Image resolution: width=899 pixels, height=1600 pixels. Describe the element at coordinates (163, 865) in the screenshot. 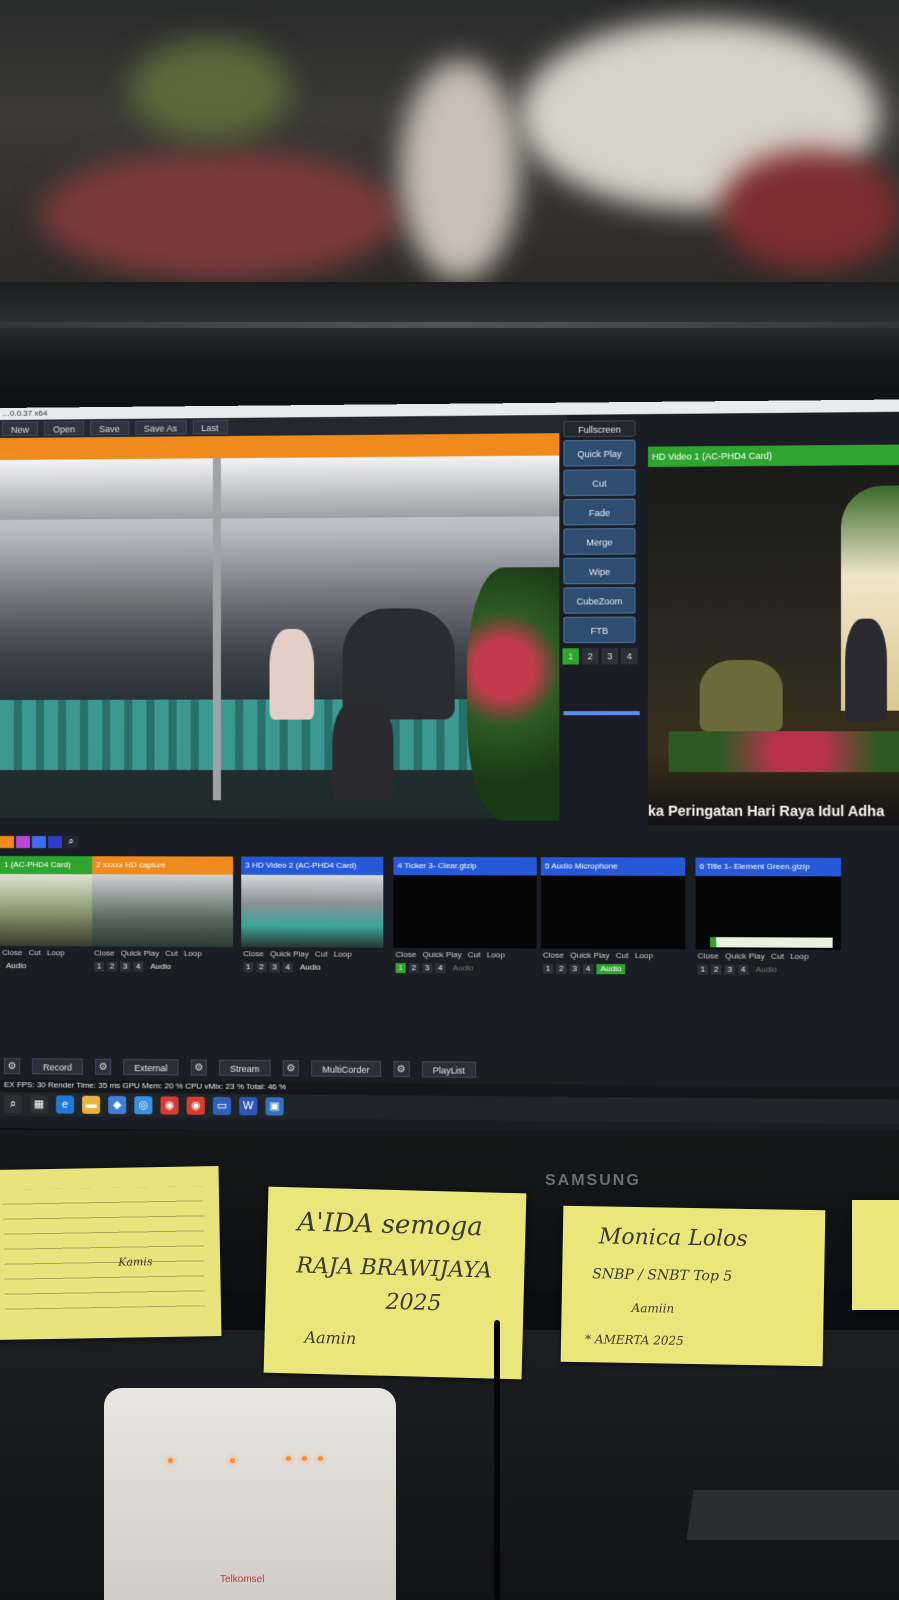

I see `input-title: 2 xxxxx HD capture` at that location.